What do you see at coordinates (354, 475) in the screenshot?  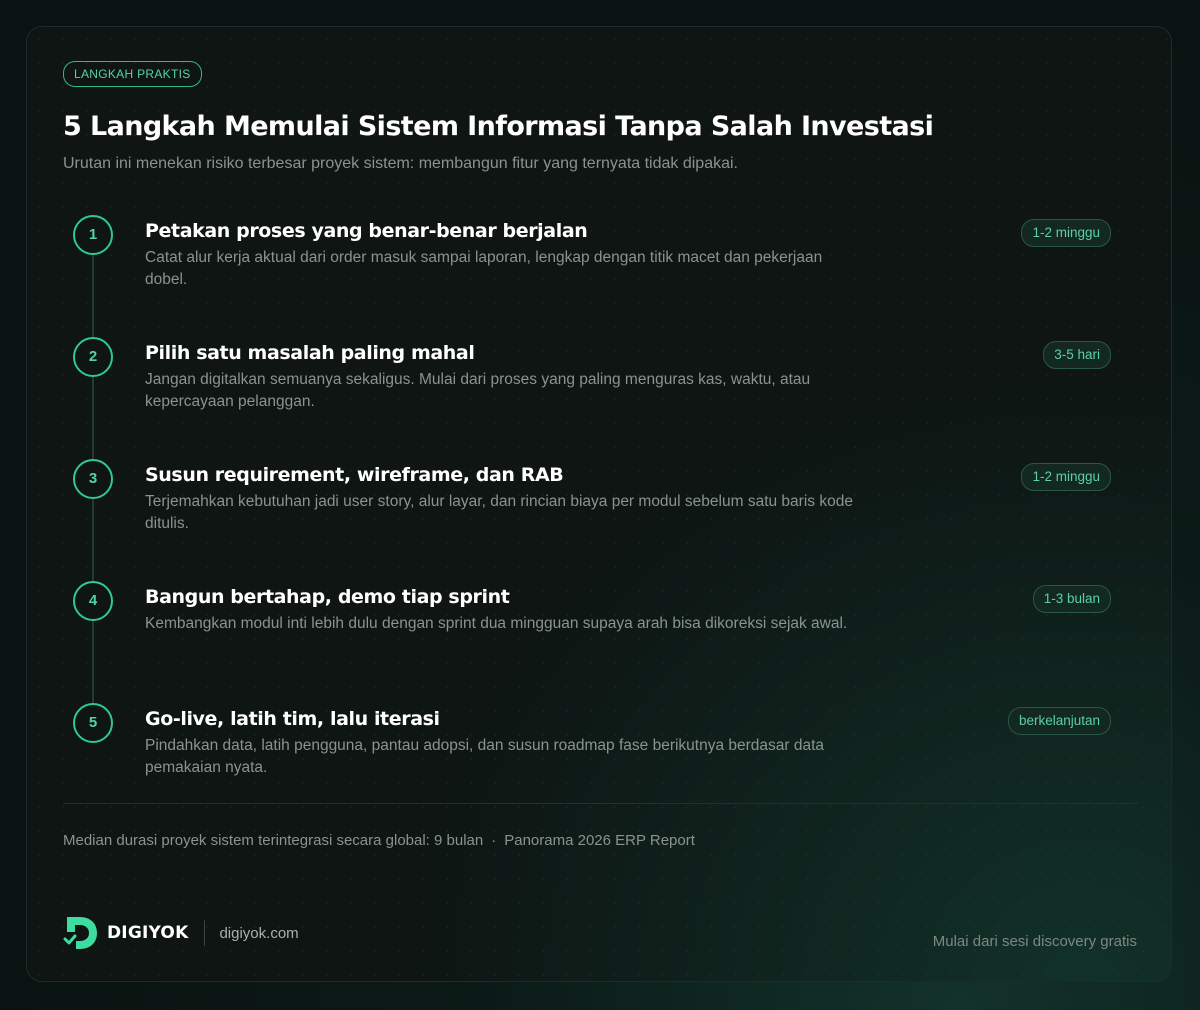 I see `step-title: Susun requirement, wireframe, dan RAB` at bounding box center [354, 475].